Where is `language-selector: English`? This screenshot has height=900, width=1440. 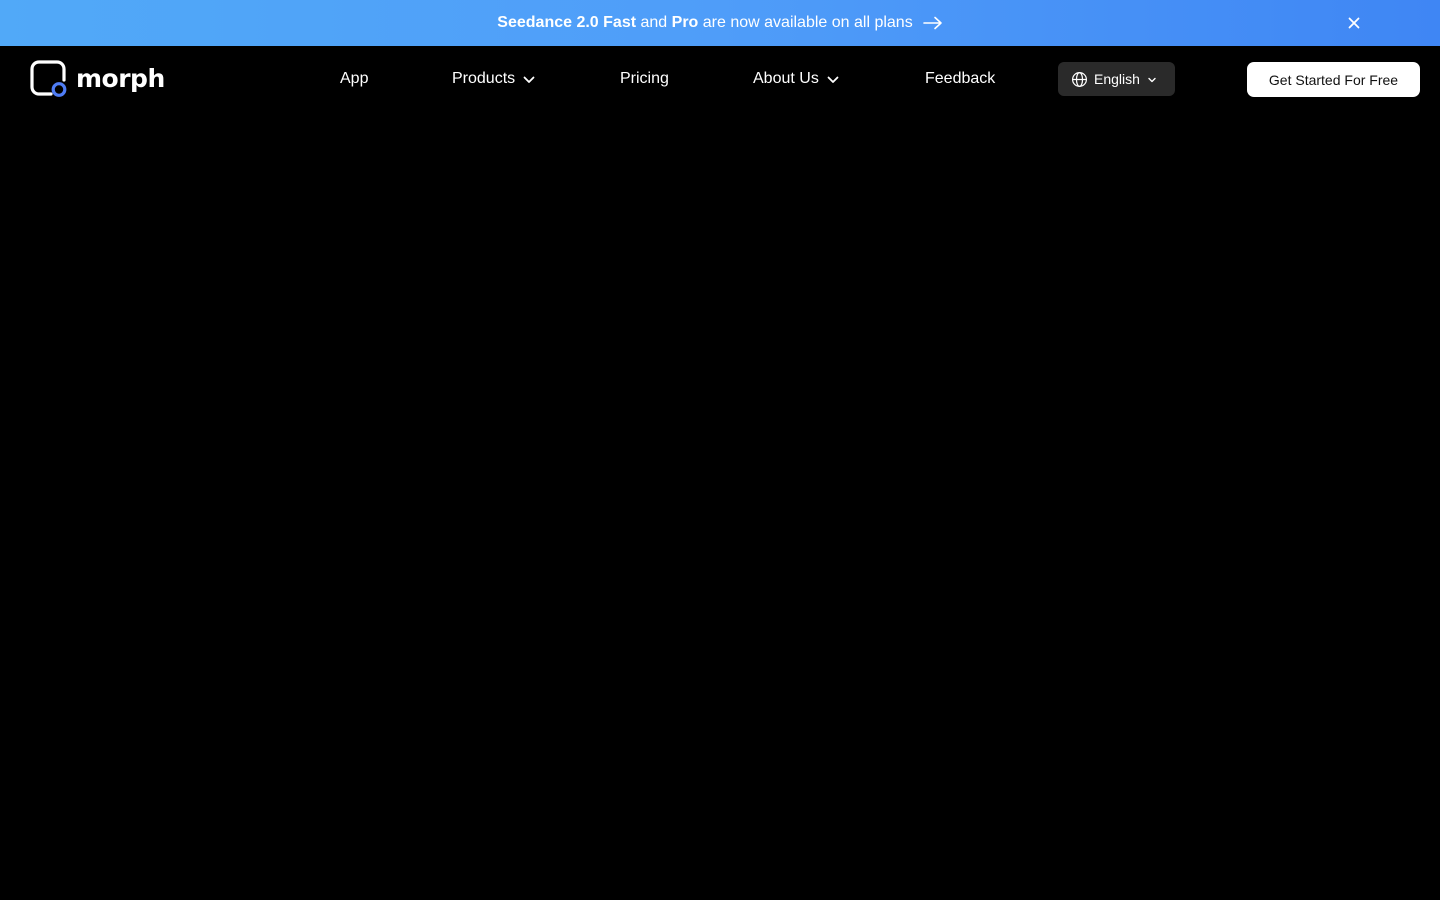 language-selector: English is located at coordinates (1116, 79).